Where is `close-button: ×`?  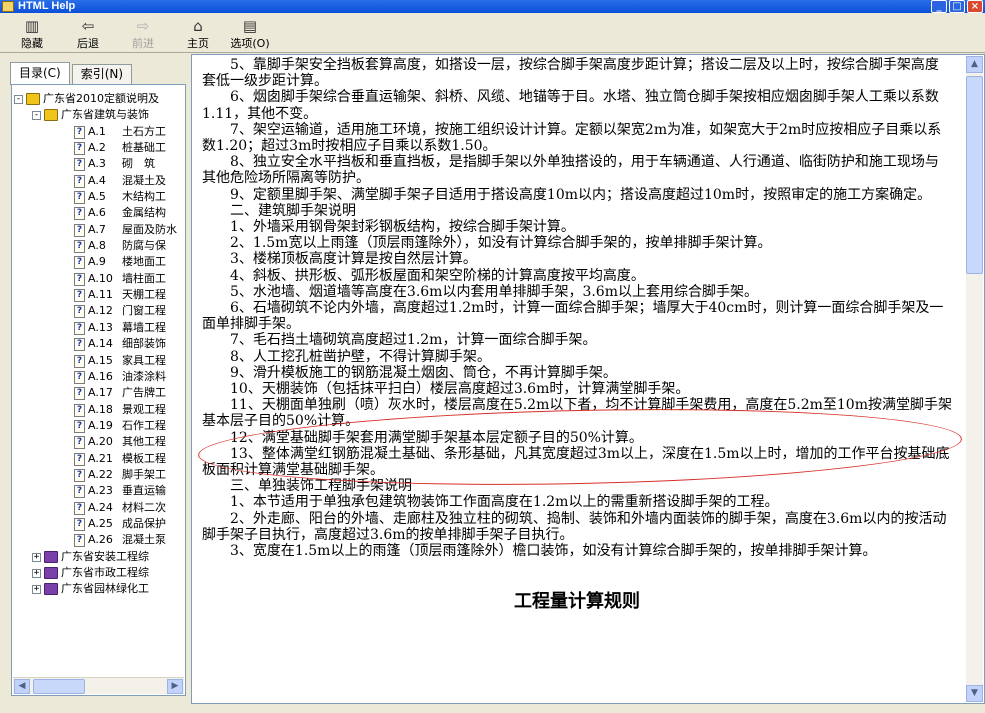 close-button: × is located at coordinates (975, 6).